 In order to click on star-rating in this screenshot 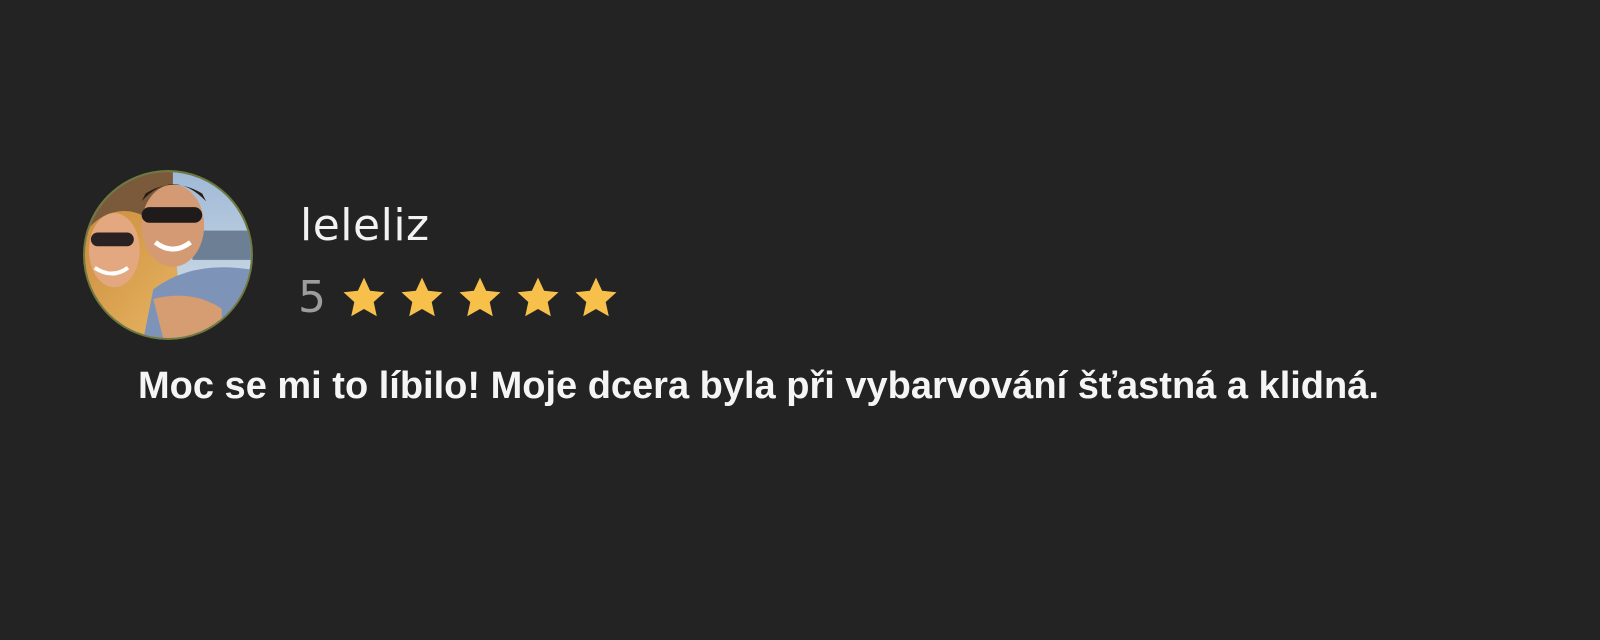, I will do `click(485, 298)`.